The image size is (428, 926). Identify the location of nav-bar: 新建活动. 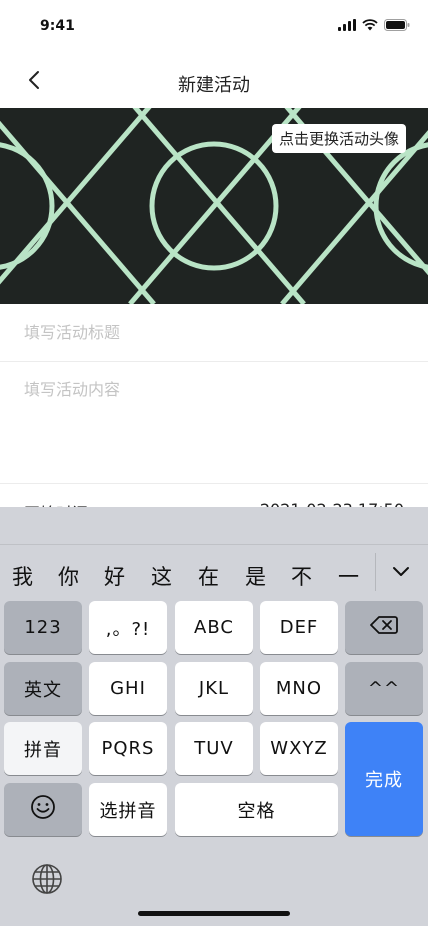
(214, 82).